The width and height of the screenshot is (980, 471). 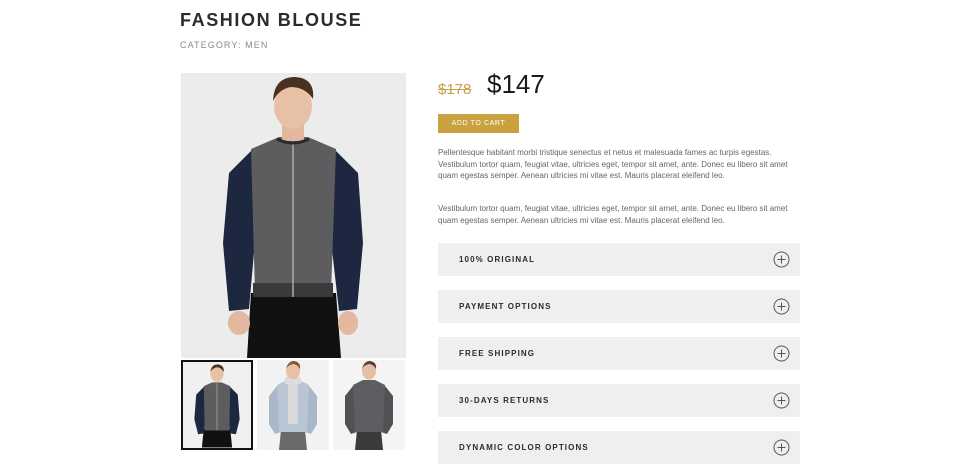 What do you see at coordinates (516, 84) in the screenshot?
I see `current-price: $147` at bounding box center [516, 84].